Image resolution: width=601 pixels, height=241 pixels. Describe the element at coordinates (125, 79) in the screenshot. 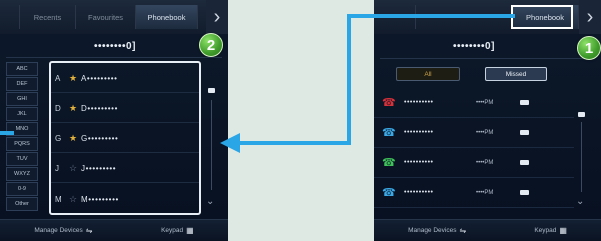

I see `contact-row: A ★ A•••••••••` at that location.